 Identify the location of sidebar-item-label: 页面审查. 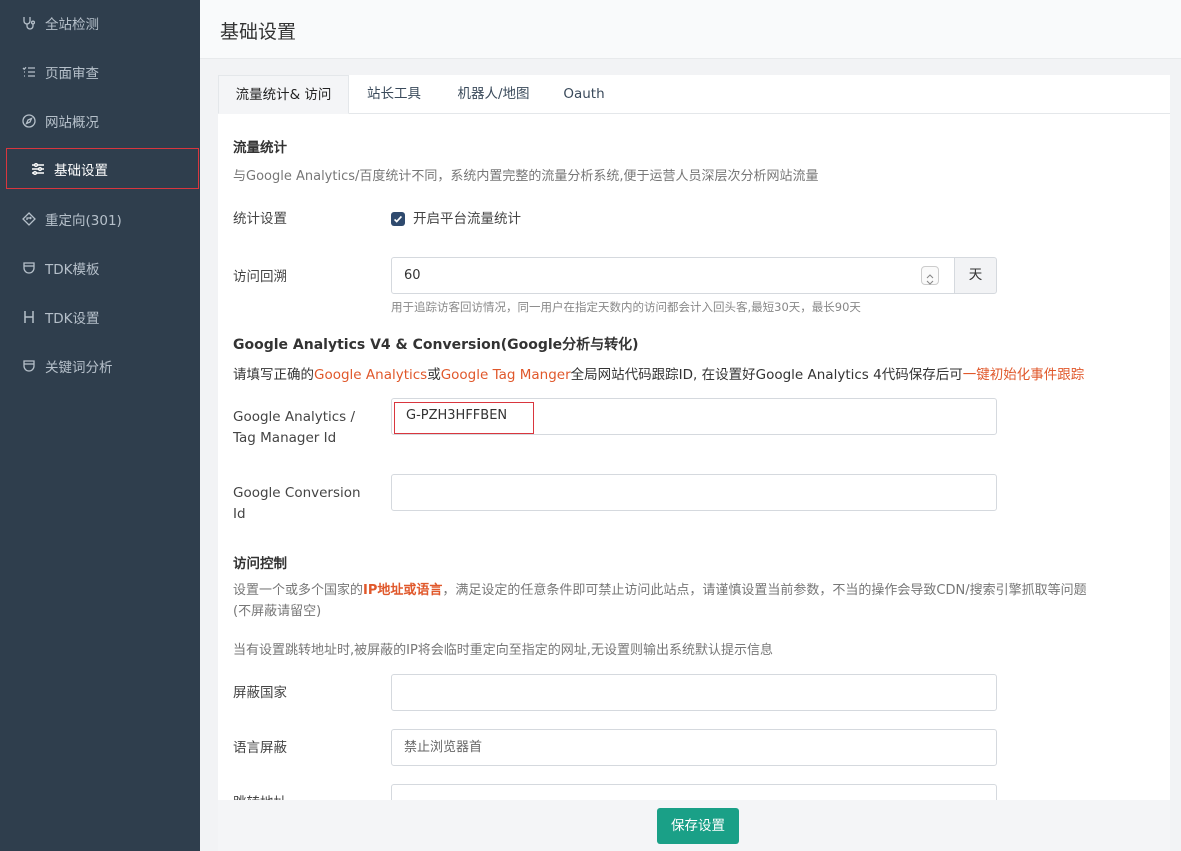
(72, 74).